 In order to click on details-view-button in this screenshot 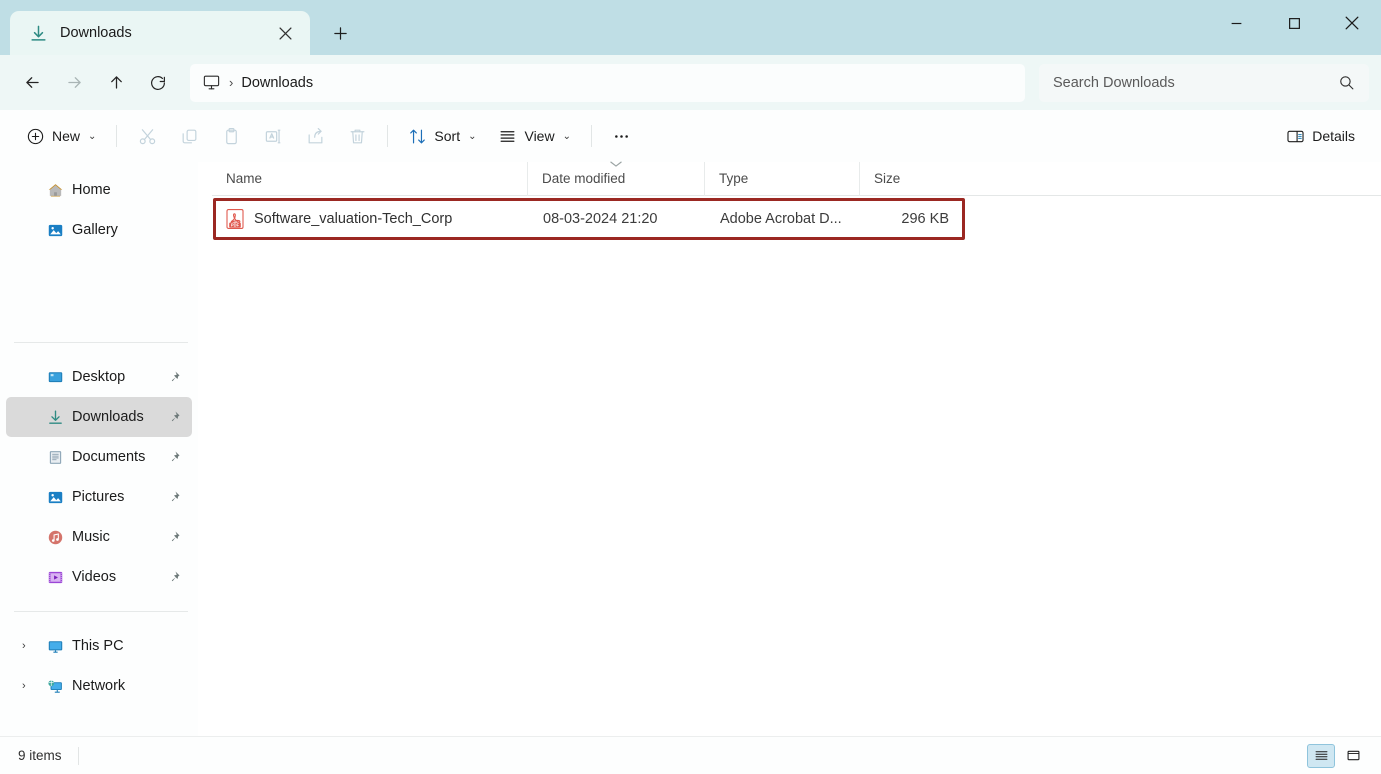, I will do `click(1321, 755)`.